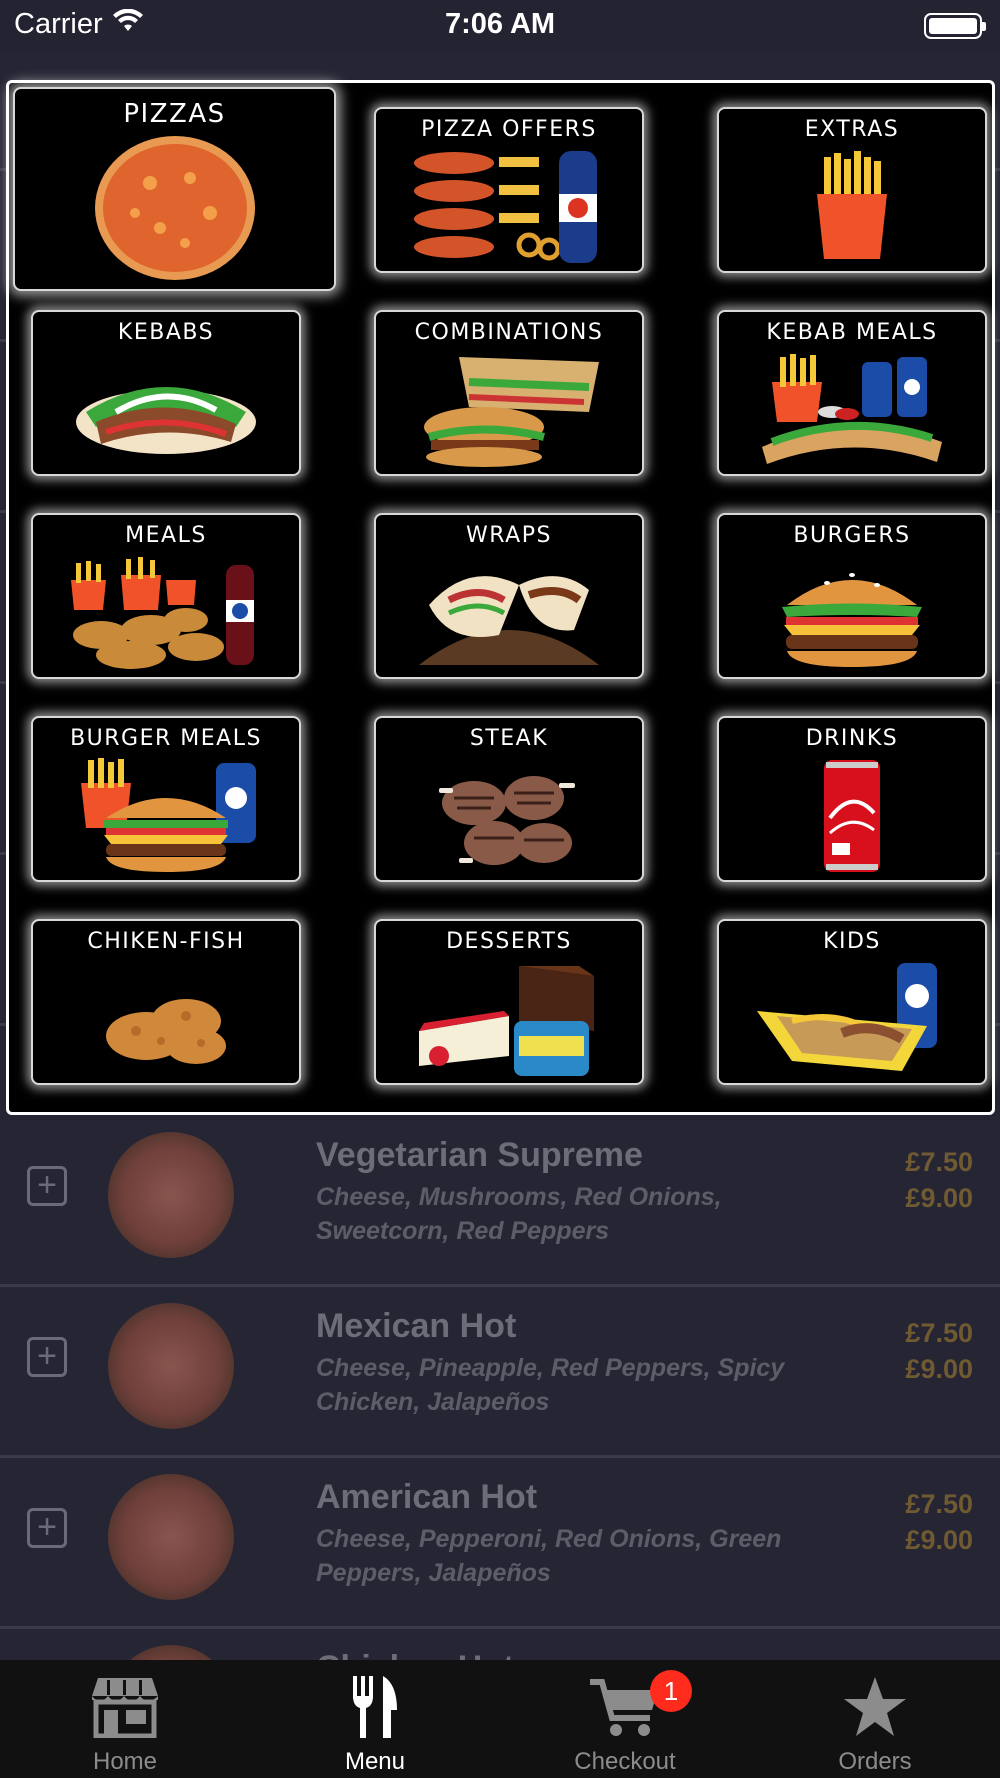  Describe the element at coordinates (166, 412) in the screenshot. I see `kebab-icon` at that location.